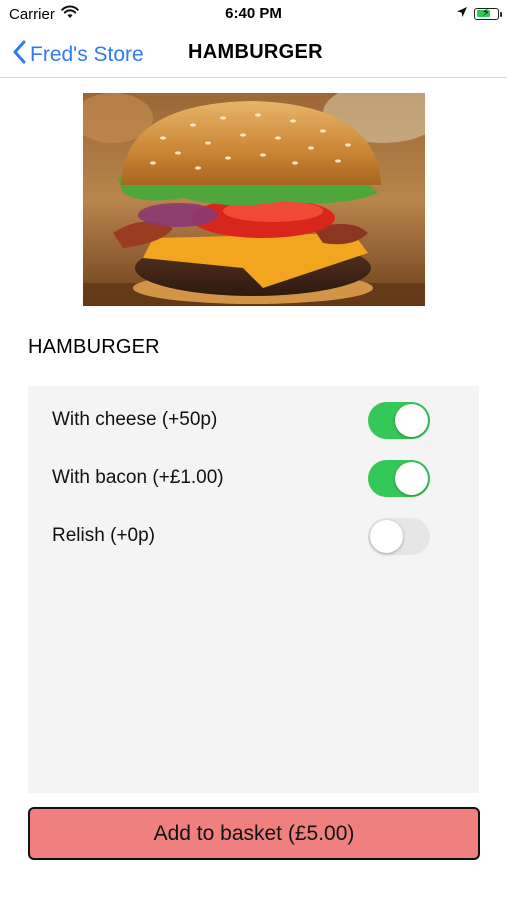  What do you see at coordinates (19, 55) in the screenshot?
I see `chevron-left-icon` at bounding box center [19, 55].